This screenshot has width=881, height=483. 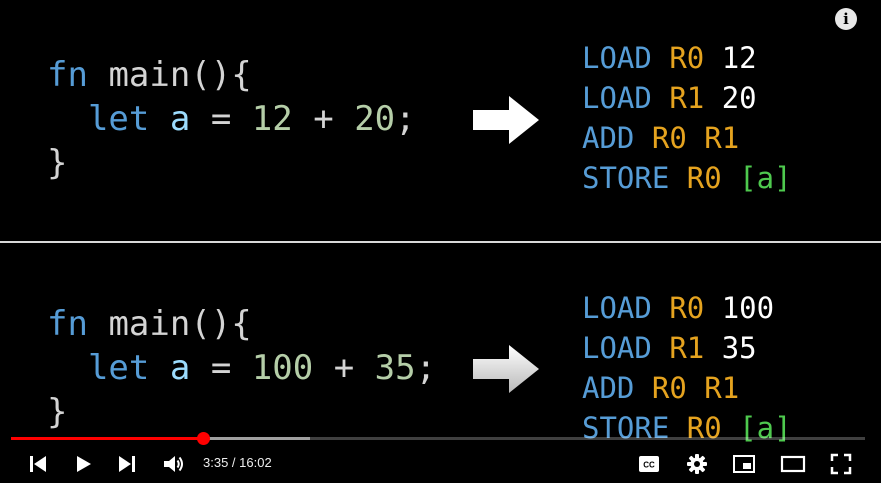 I want to click on play-icon, so click(x=84, y=464).